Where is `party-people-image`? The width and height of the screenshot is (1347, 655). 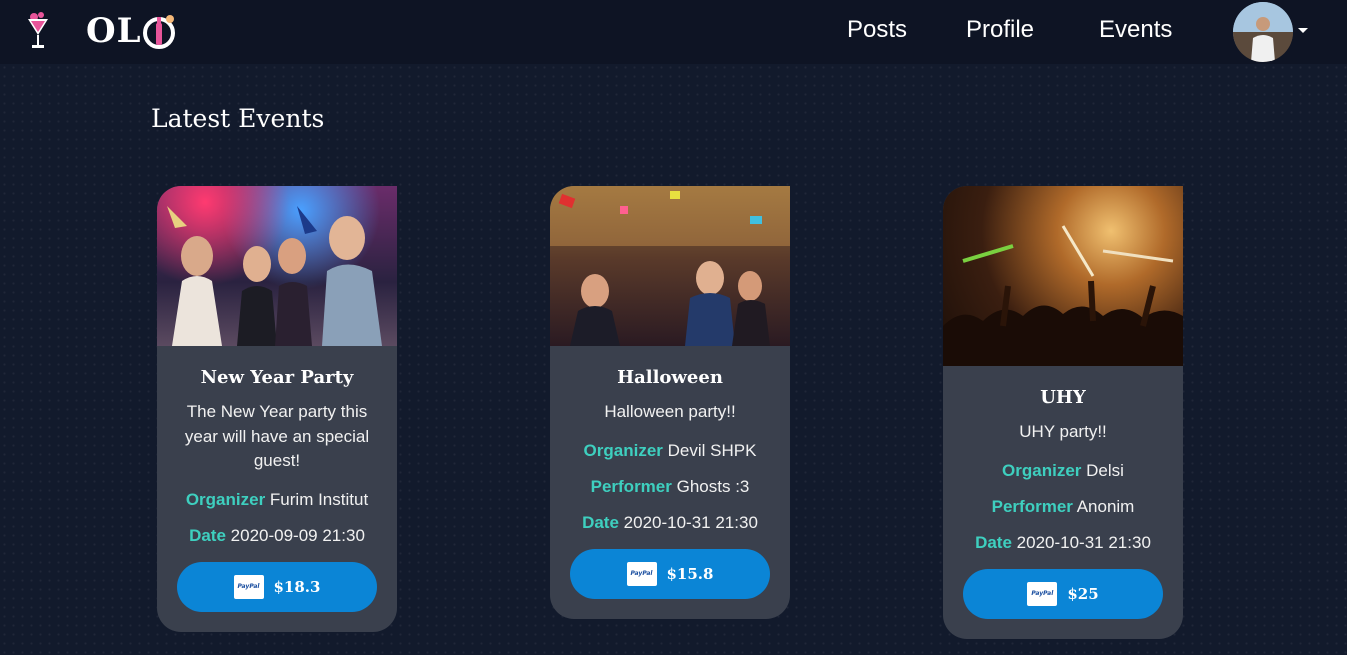 party-people-image is located at coordinates (274, 276).